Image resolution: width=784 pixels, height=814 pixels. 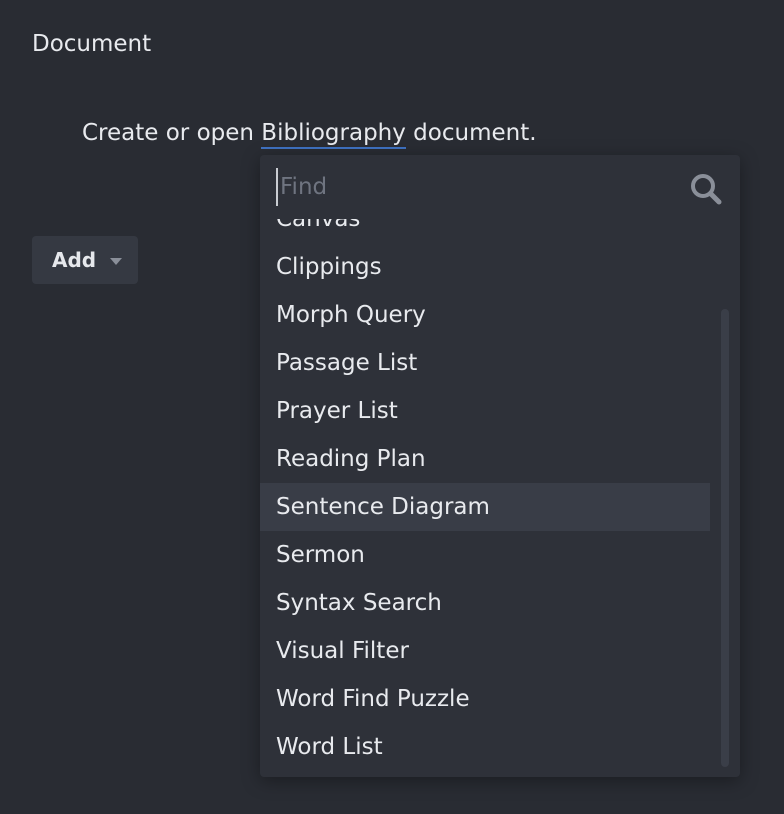 What do you see at coordinates (471, 133) in the screenshot?
I see `prompt-text-after: document.` at bounding box center [471, 133].